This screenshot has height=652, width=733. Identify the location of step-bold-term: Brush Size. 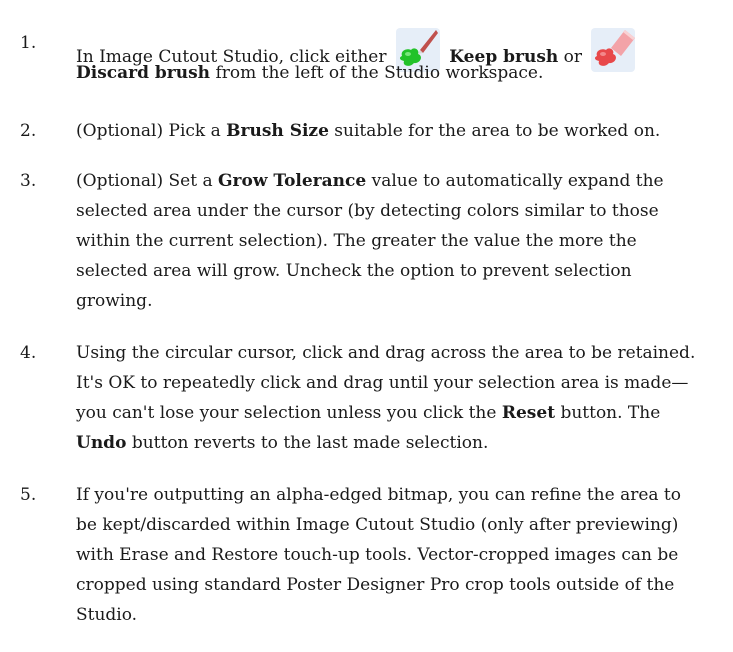
(277, 131).